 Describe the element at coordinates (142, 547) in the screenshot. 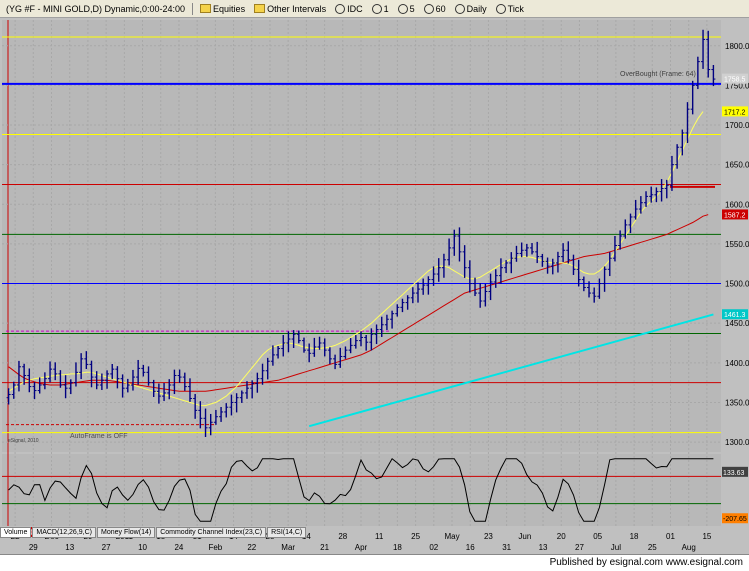

I see `x-tick-label: 10` at that location.